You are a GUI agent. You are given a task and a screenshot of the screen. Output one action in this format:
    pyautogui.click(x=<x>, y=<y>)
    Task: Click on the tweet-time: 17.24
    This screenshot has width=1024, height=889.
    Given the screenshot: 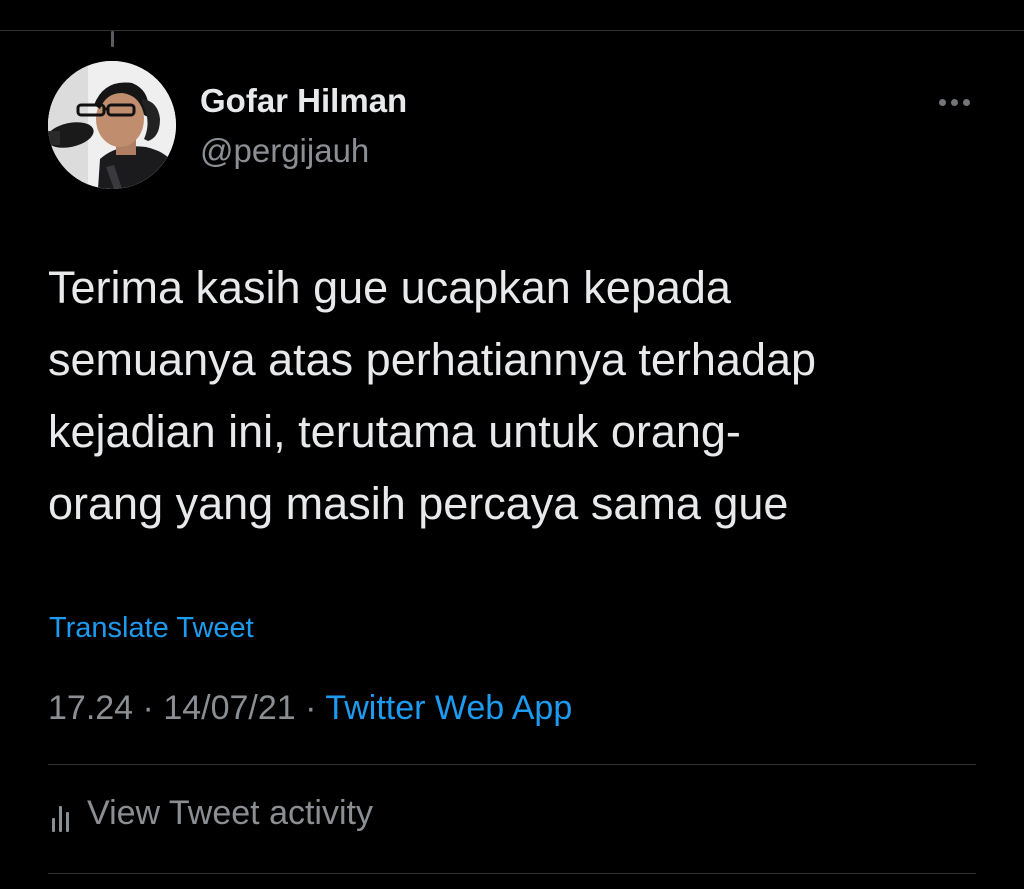 What is the action you would take?
    pyautogui.click(x=91, y=708)
    